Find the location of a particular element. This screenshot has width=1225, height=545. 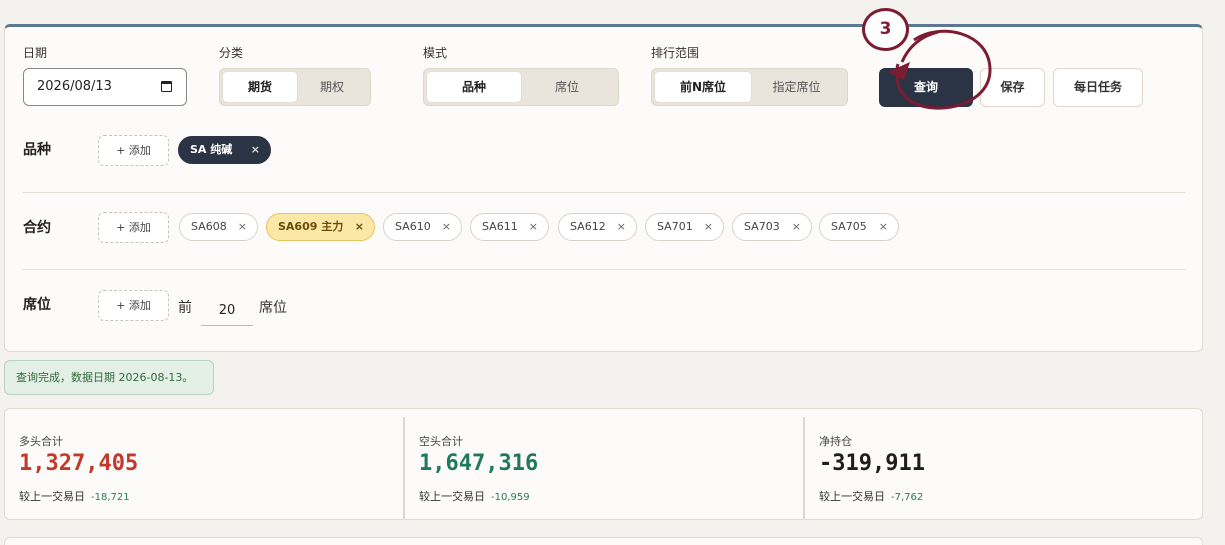

calendar-icon is located at coordinates (166, 86).